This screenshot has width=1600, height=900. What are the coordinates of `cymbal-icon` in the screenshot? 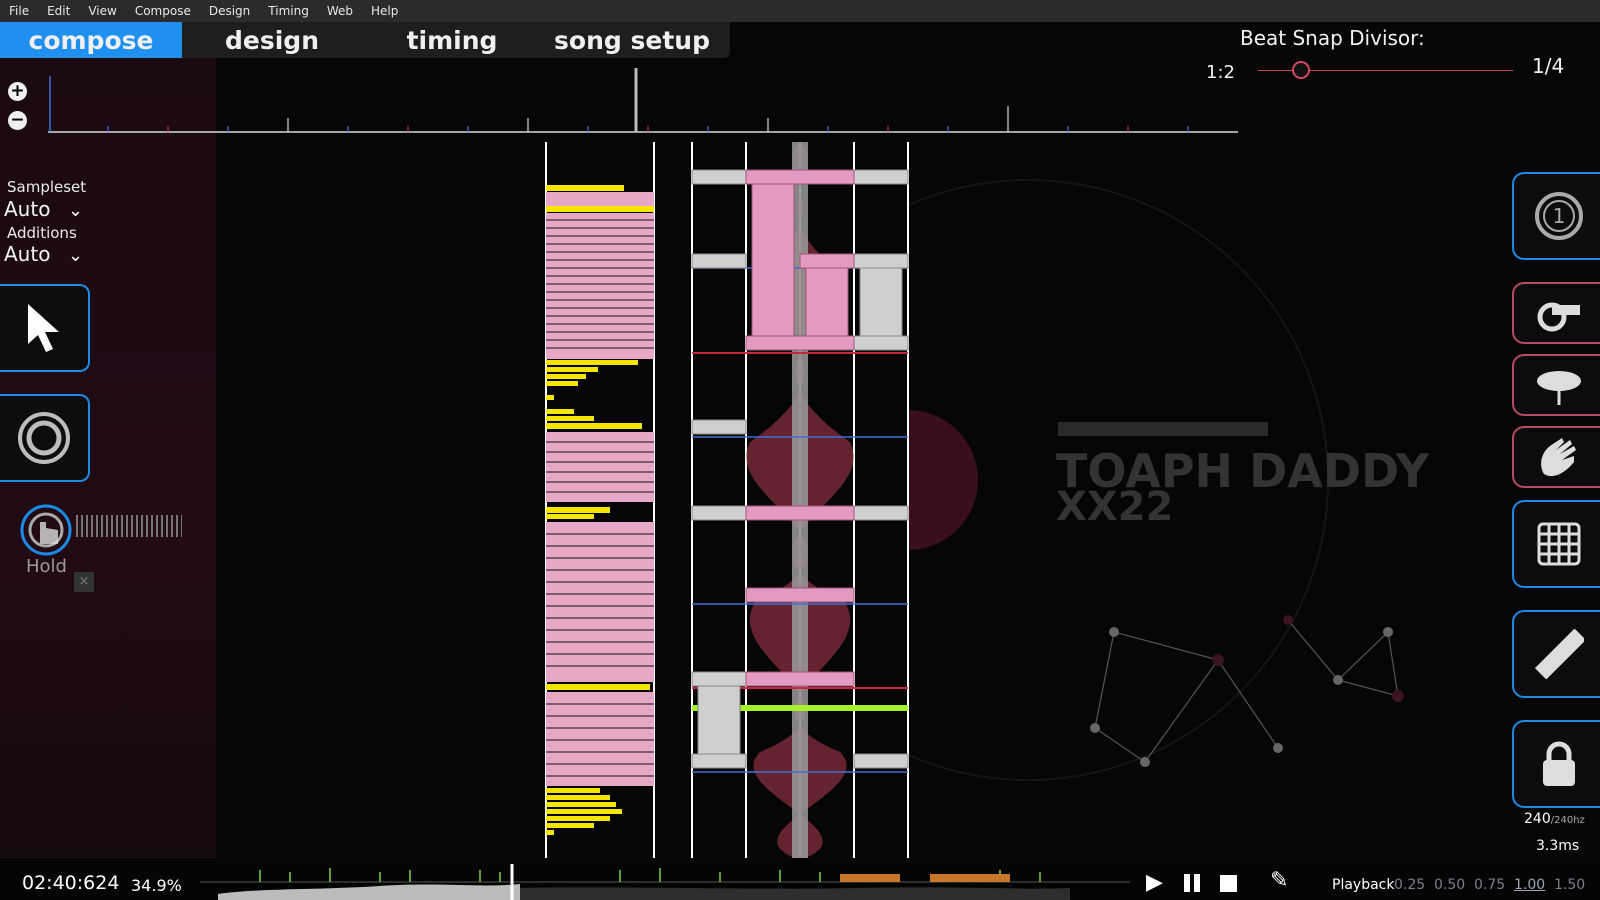 It's located at (1559, 388).